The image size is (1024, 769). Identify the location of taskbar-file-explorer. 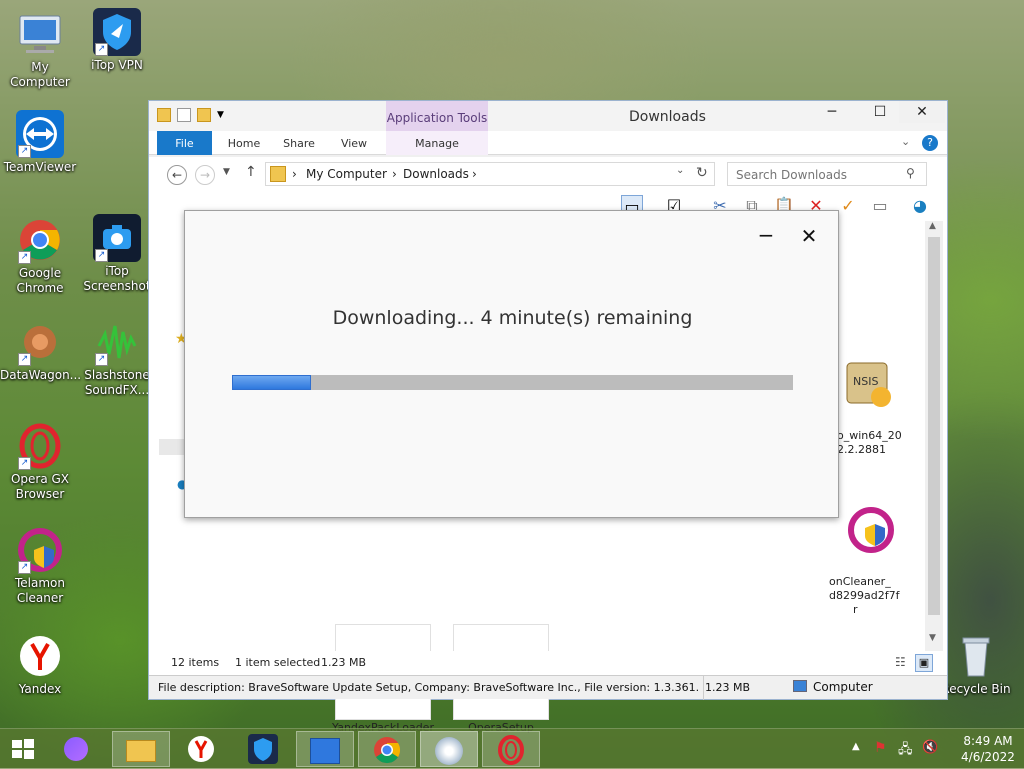
(141, 749).